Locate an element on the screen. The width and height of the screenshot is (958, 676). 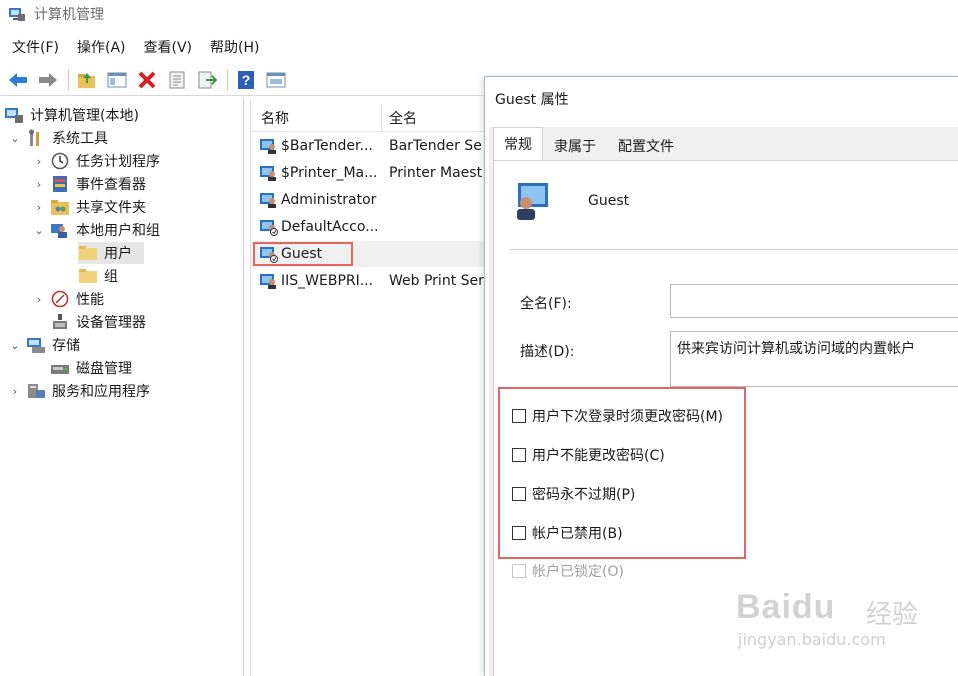
must-change-password-checkbox is located at coordinates (519, 416).